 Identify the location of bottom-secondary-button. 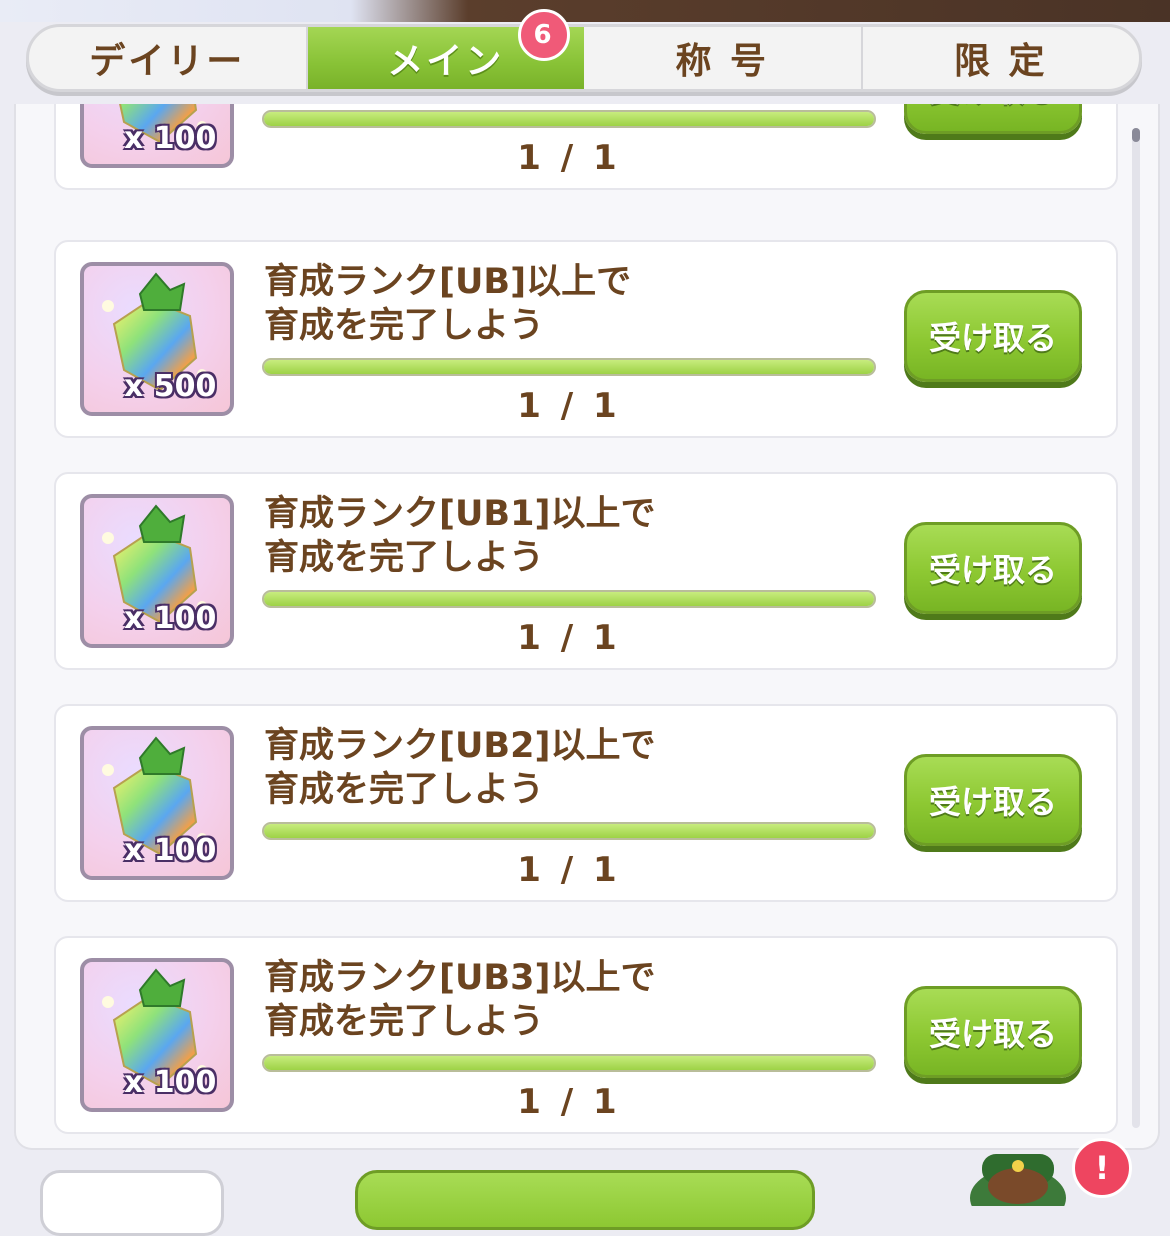
(132, 1203).